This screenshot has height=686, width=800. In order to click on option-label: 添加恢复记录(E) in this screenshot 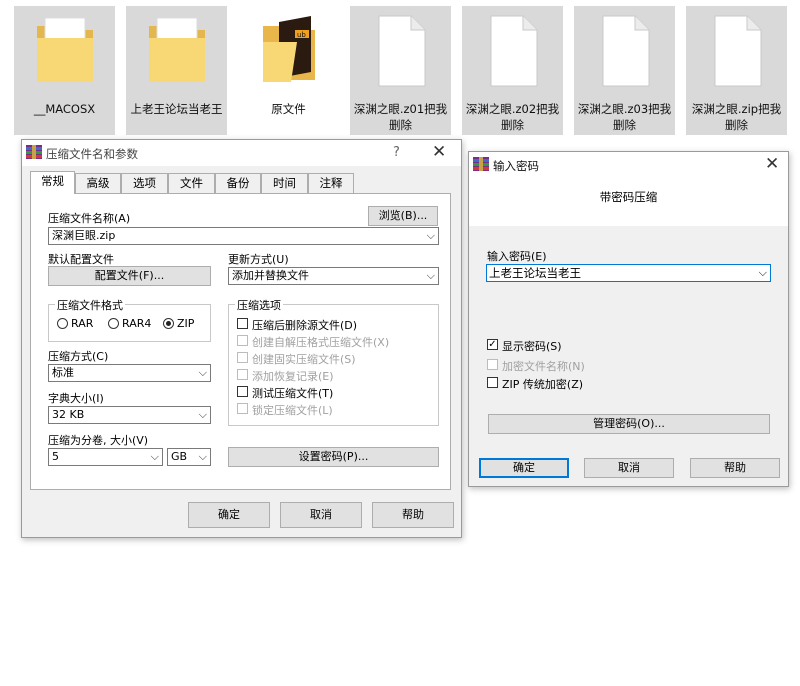, I will do `click(293, 376)`.